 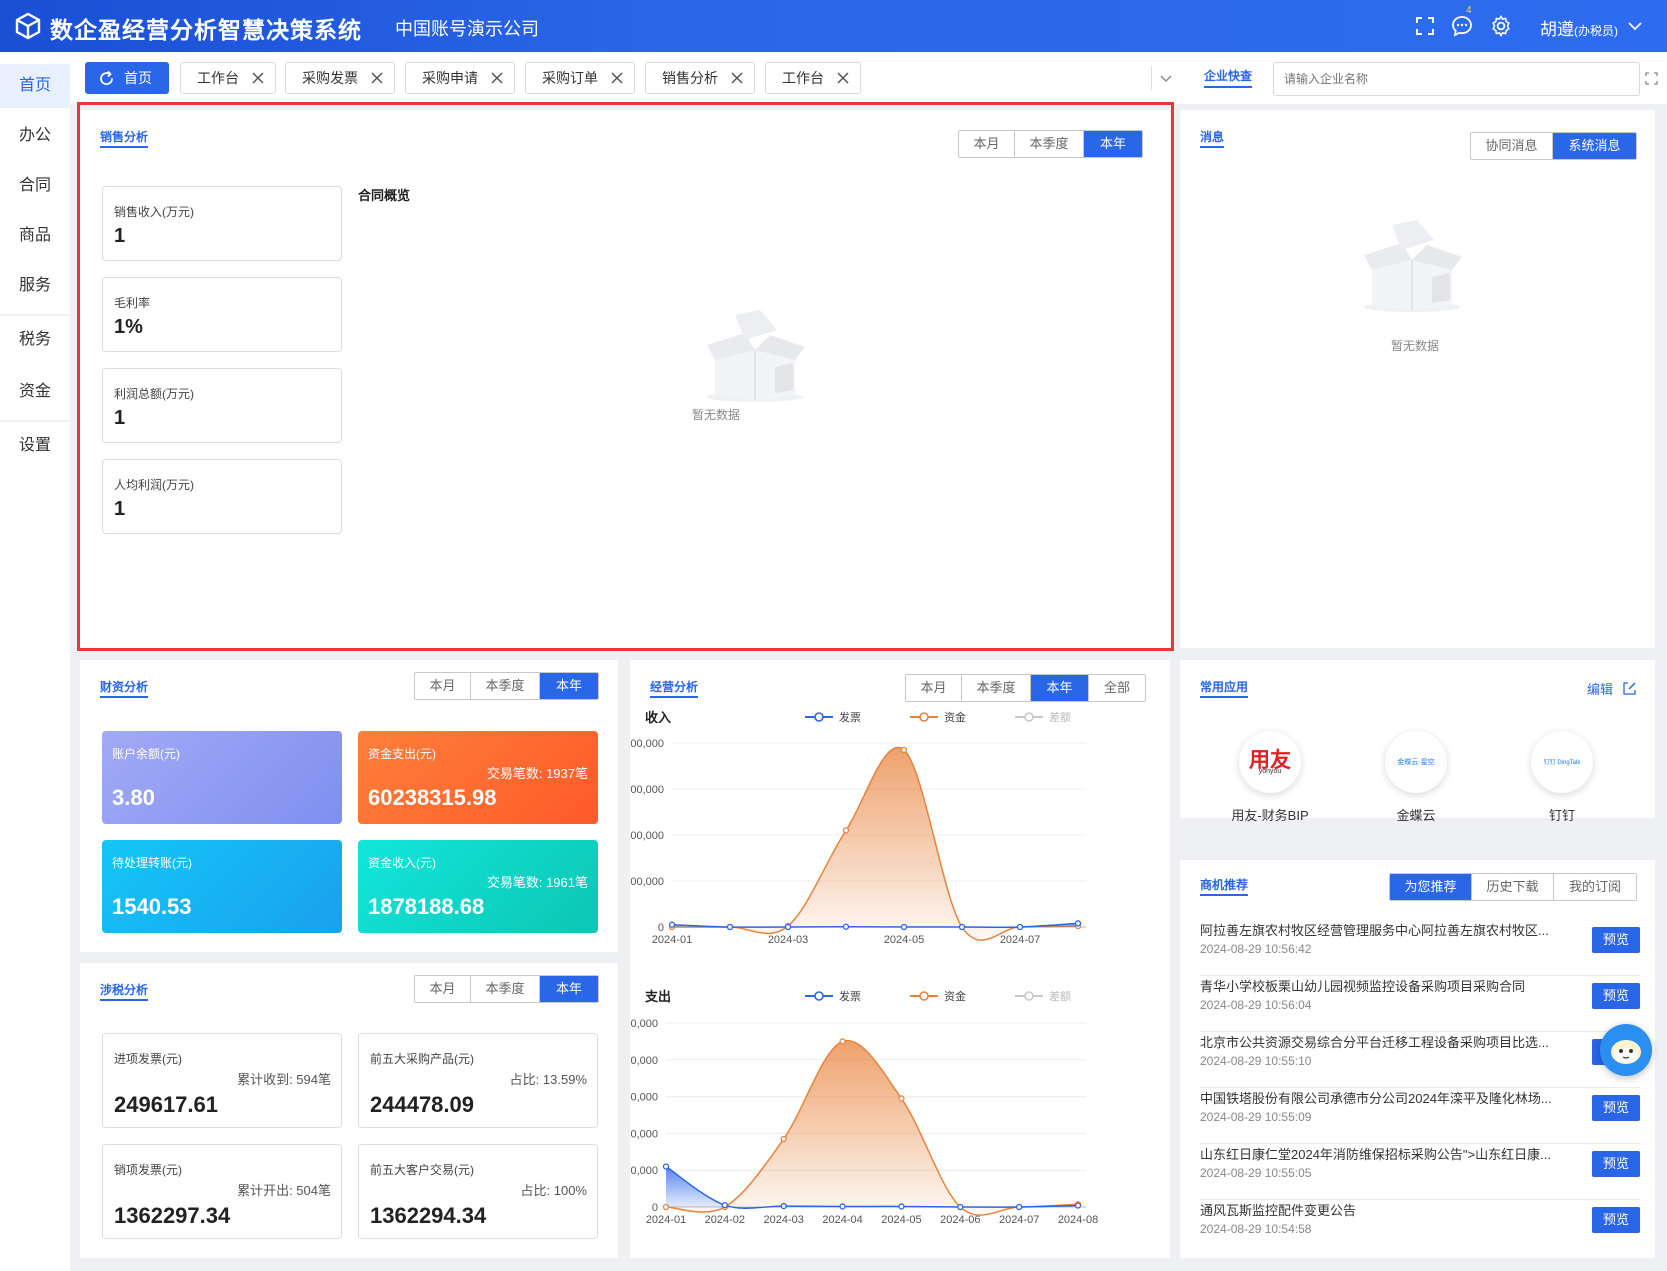 I want to click on tab-recommended: 为您推荐, so click(x=1431, y=887).